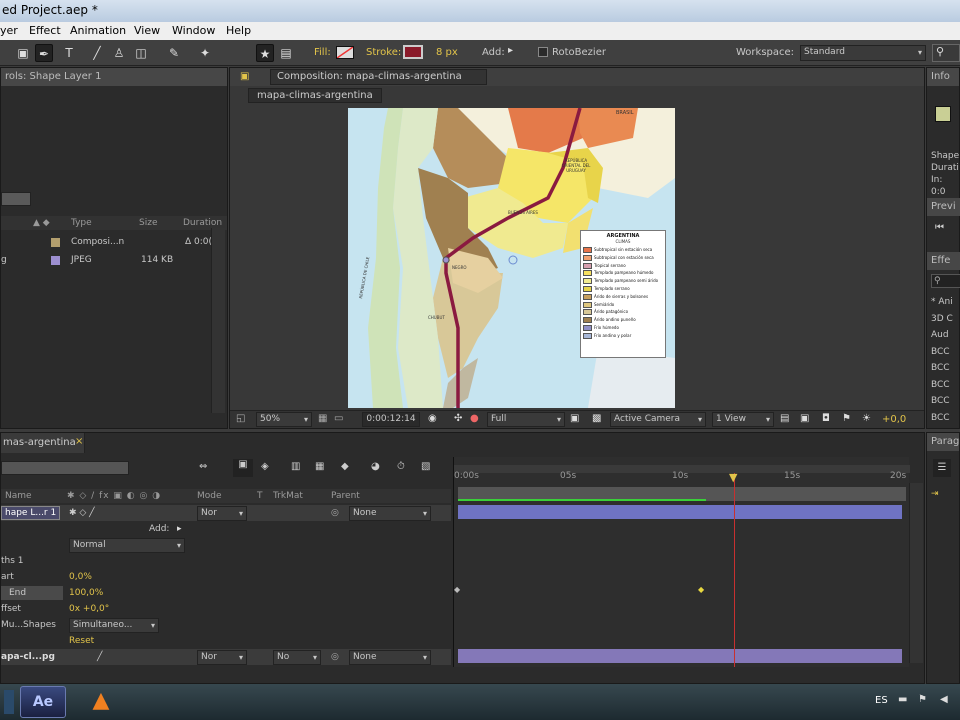 The height and width of the screenshot is (720, 960). I want to click on offset-value: 0x +0,0°, so click(89, 609).